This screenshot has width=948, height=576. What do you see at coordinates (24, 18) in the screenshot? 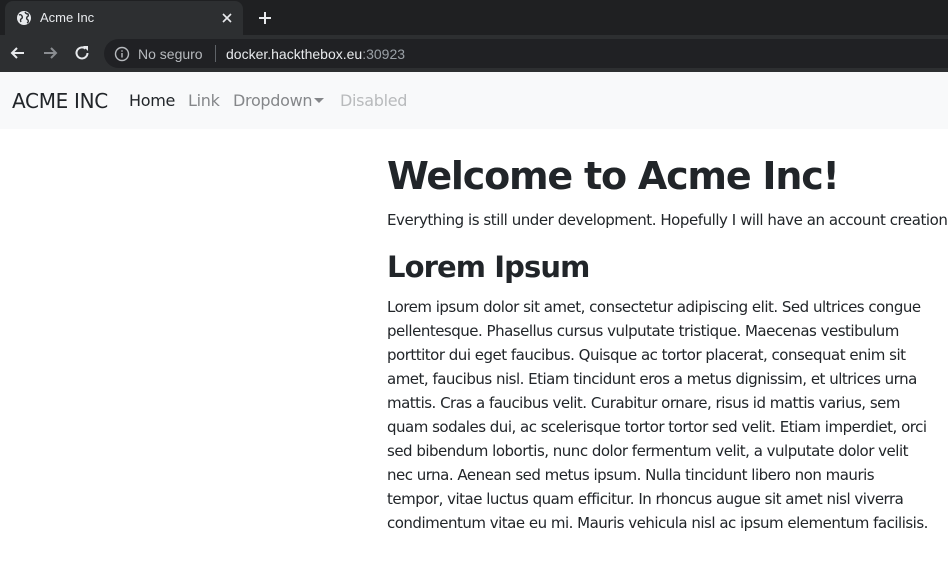
I see `globe-icon` at bounding box center [24, 18].